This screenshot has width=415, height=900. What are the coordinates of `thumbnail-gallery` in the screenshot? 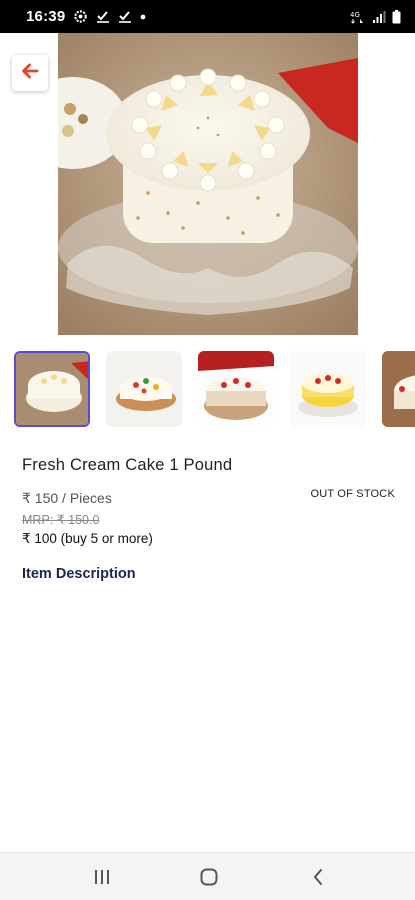 It's located at (207, 390).